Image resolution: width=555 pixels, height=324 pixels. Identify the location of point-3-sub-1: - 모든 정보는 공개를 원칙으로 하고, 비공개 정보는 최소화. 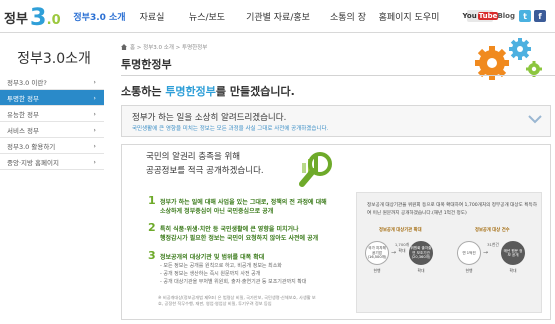
(221, 266).